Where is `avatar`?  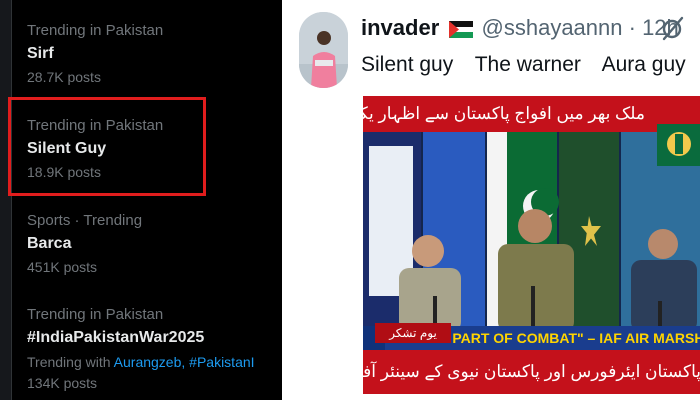
avatar is located at coordinates (323, 50).